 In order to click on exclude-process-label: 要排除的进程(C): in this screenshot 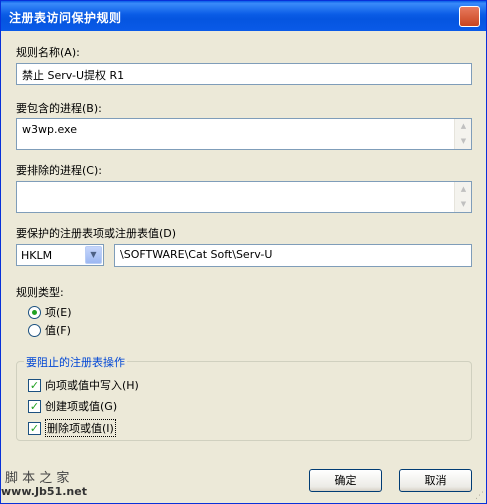, I will do `click(59, 170)`.